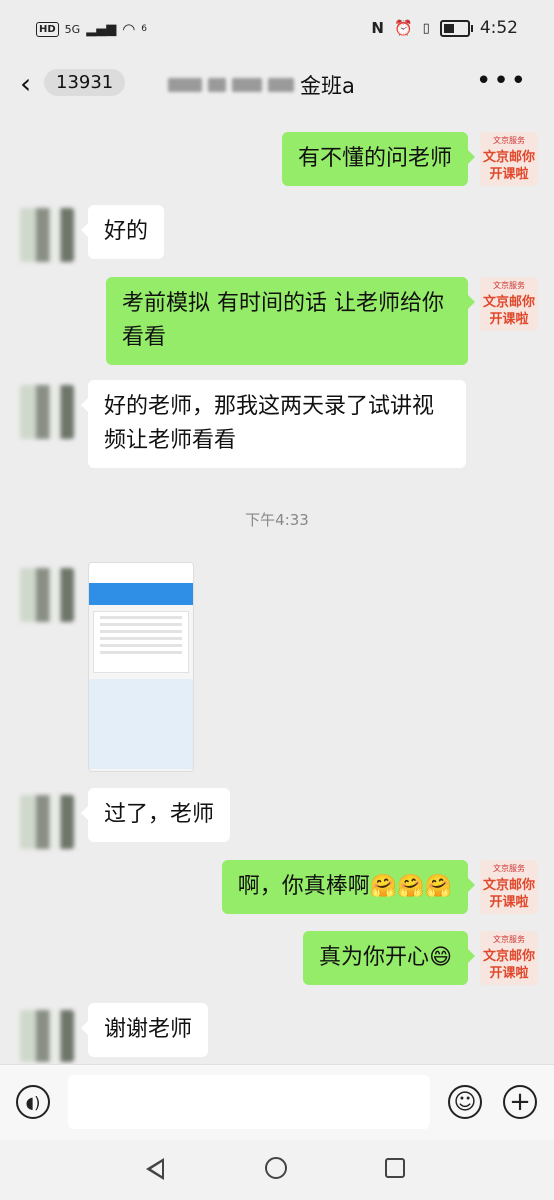 Image resolution: width=554 pixels, height=1200 pixels. What do you see at coordinates (33, 1102) in the screenshot?
I see `voice-icon: ◖)` at bounding box center [33, 1102].